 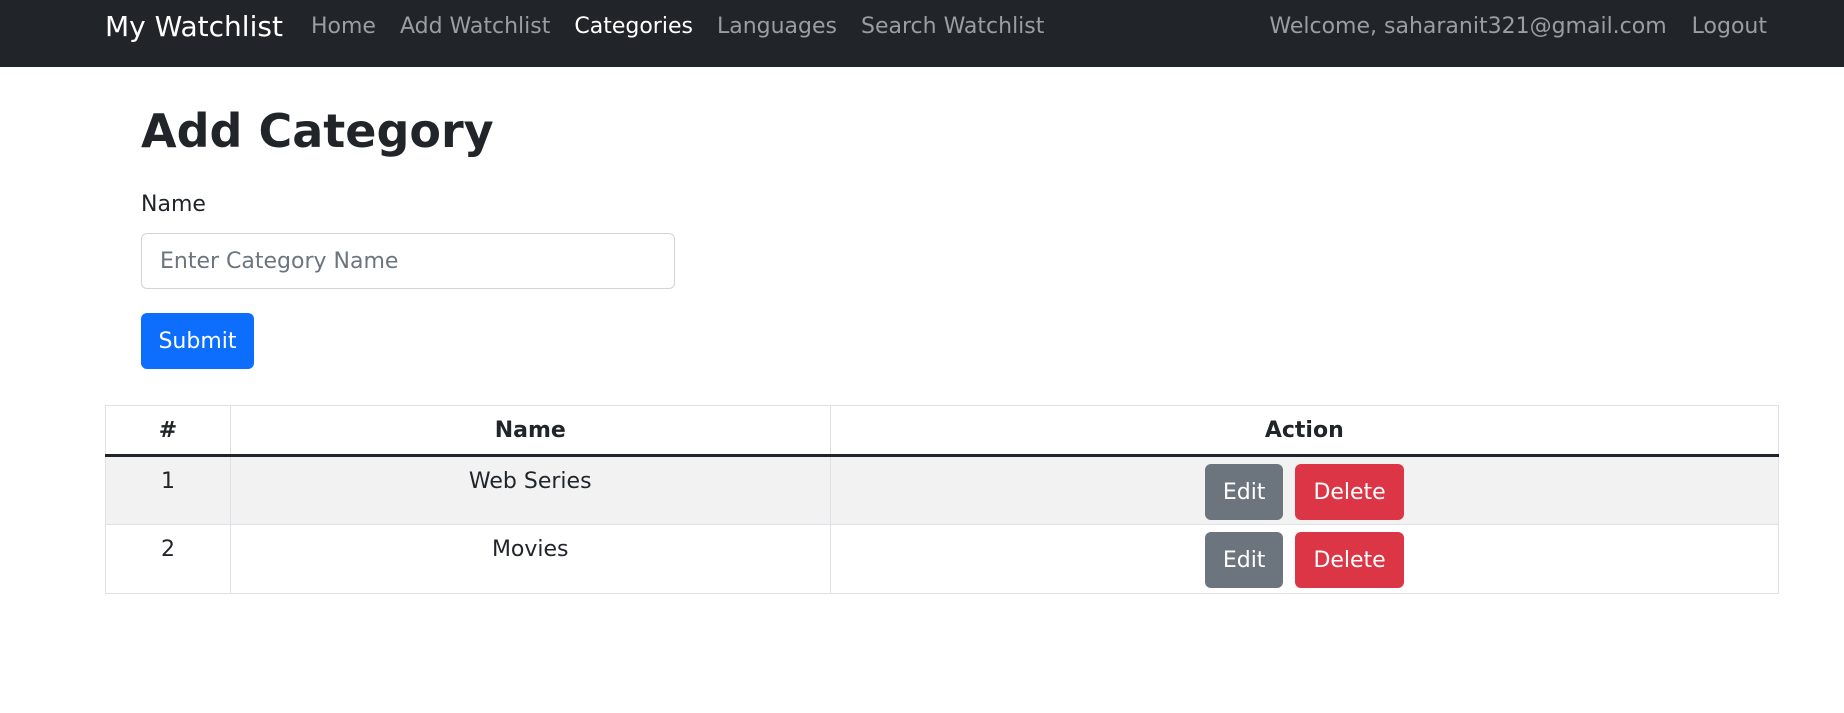 I want to click on header-name: Name, so click(x=530, y=431).